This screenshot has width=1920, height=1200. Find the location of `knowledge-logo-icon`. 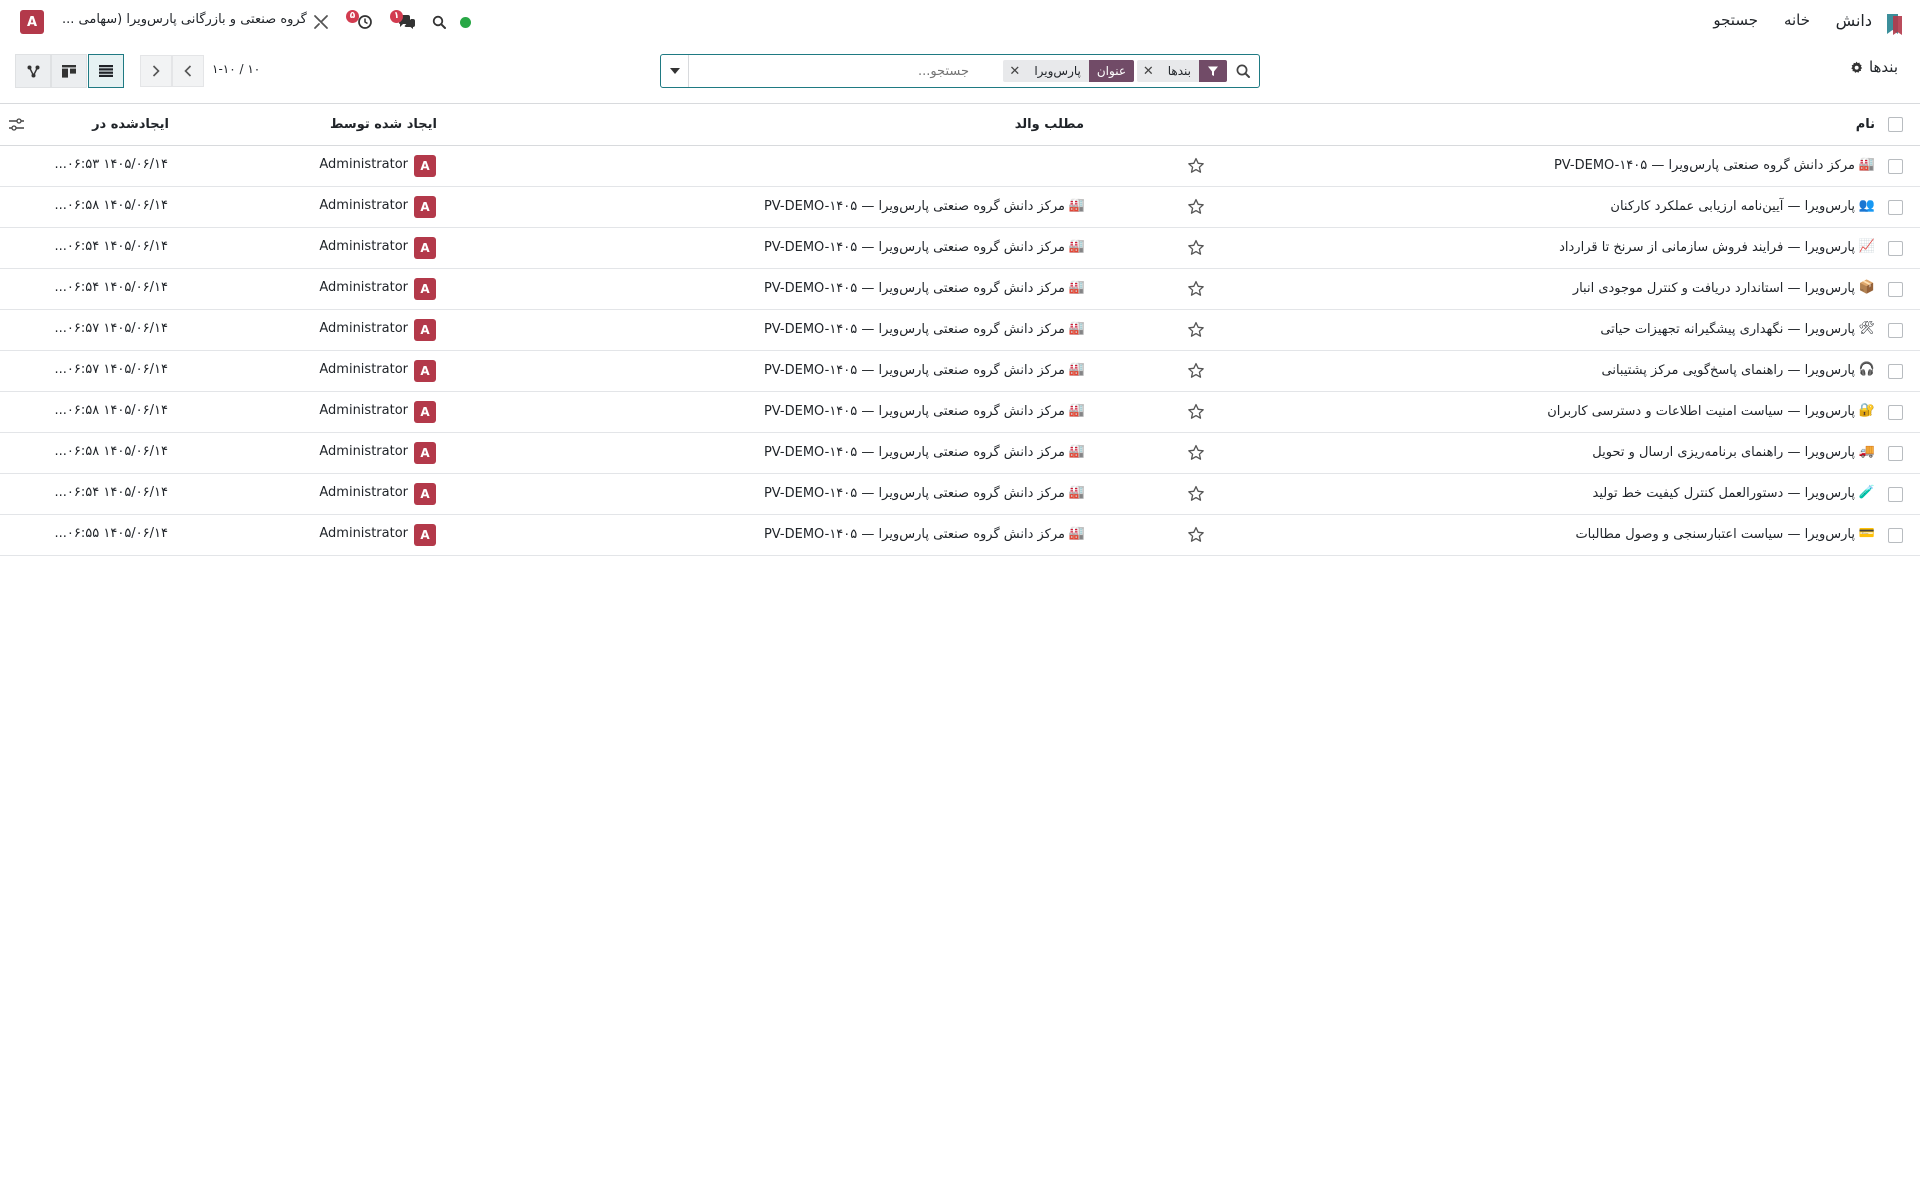

knowledge-logo-icon is located at coordinates (1894, 24).